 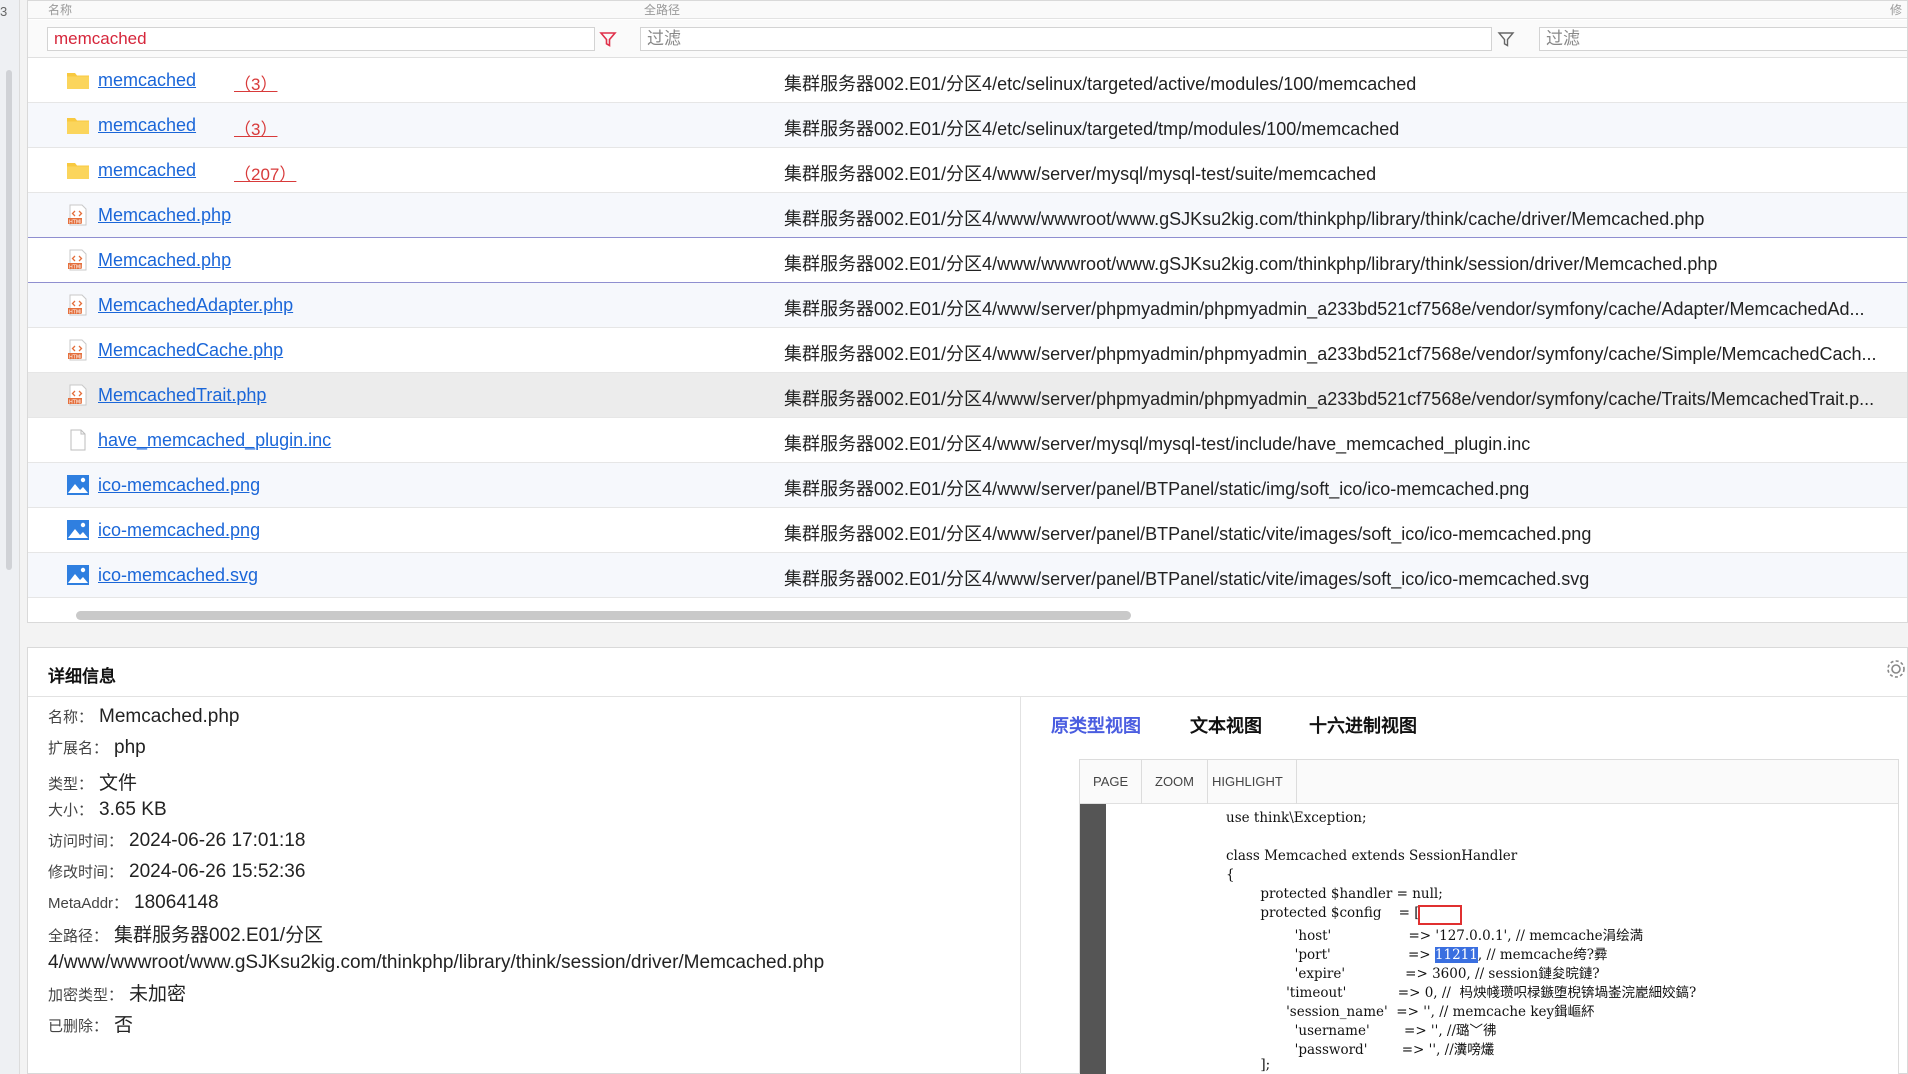 What do you see at coordinates (967, 10) in the screenshot?
I see `column-header-row: 名称 全路径 修` at bounding box center [967, 10].